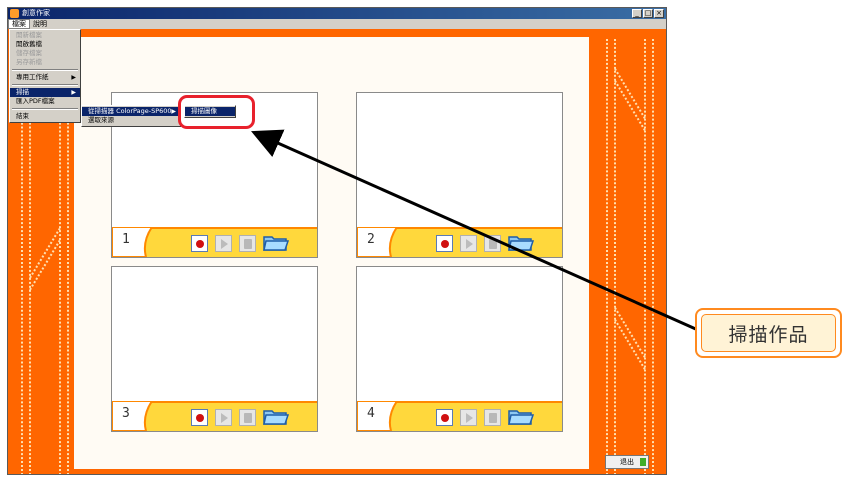  What do you see at coordinates (659, 13) in the screenshot?
I see `close-button: ×` at bounding box center [659, 13].